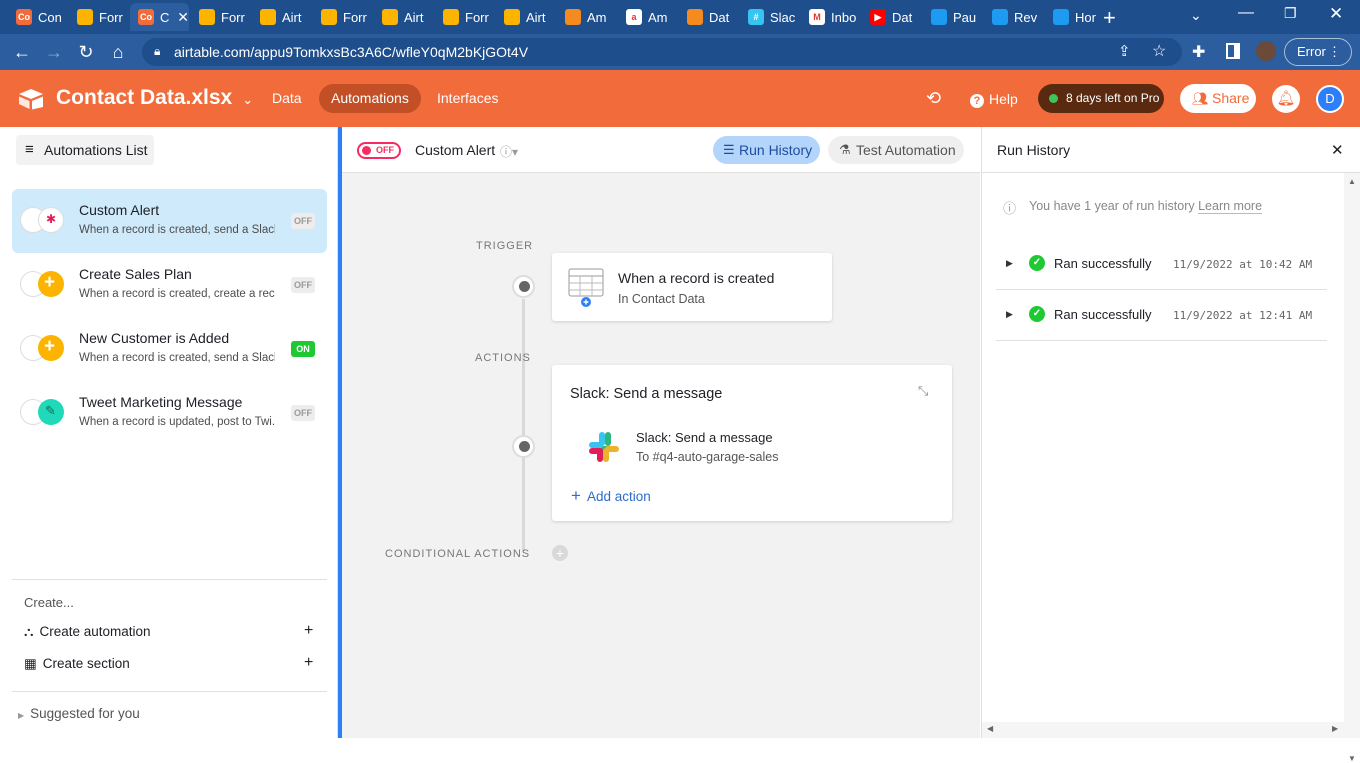 The image size is (1360, 763). I want to click on action-item-title: Slack: Send a message, so click(704, 437).